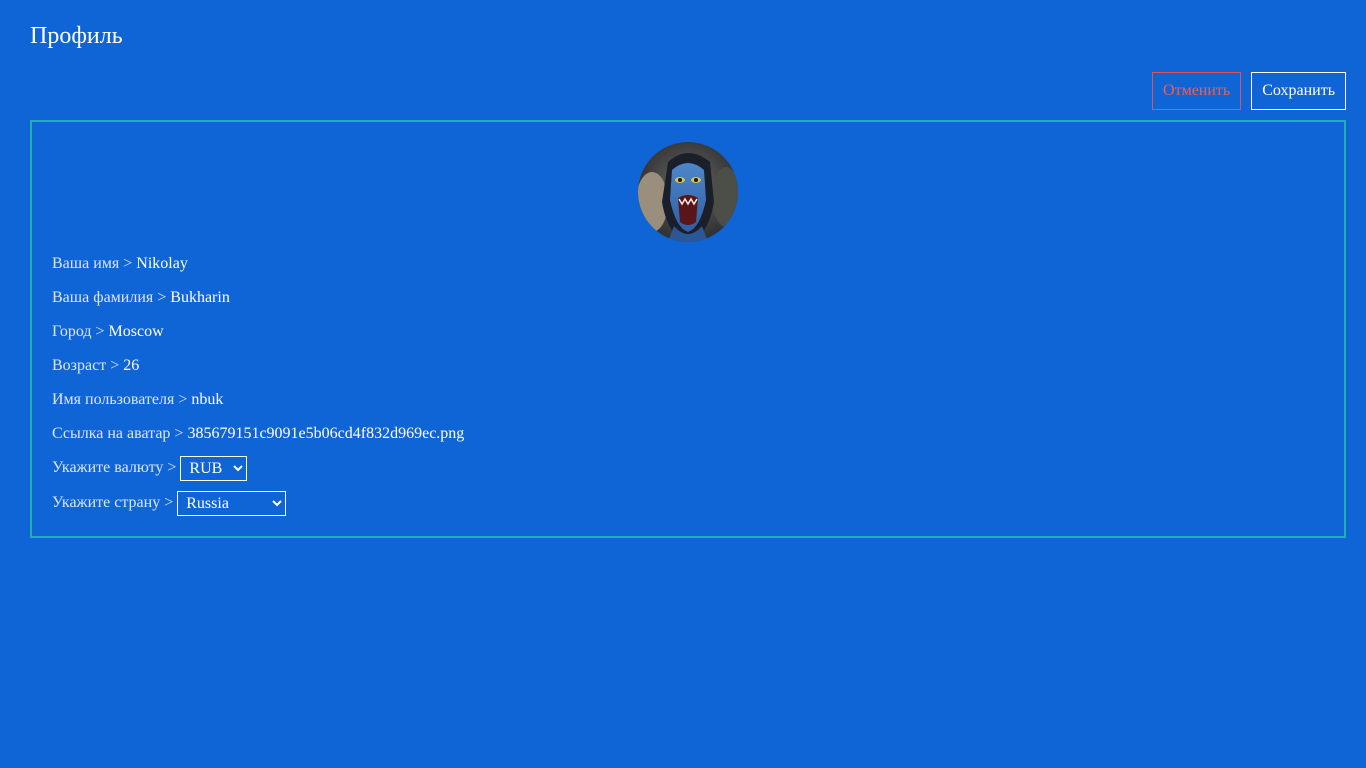 The width and height of the screenshot is (1366, 768). I want to click on avatar-link-value: 385679151c9091e5b06cd4f832d969ec.png, so click(326, 433).